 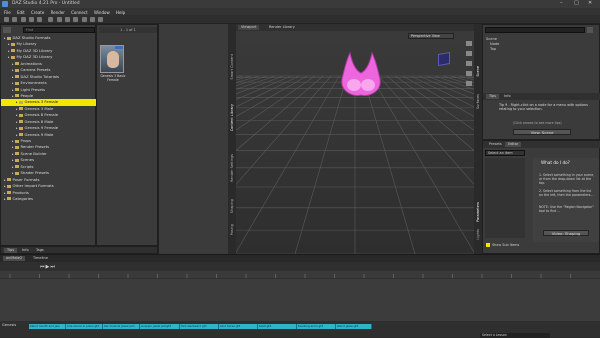 I want to click on menu-render: Render, so click(x=58, y=12).